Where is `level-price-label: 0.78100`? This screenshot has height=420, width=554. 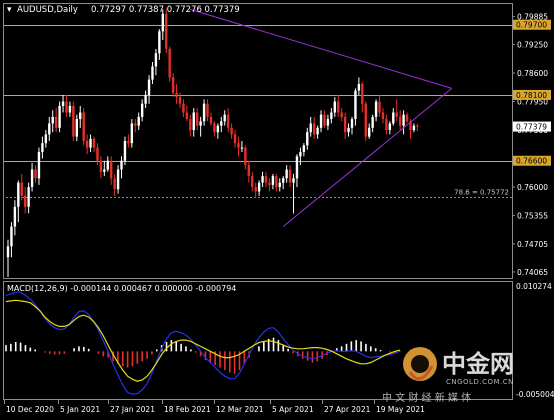
level-price-label: 0.78100 is located at coordinates (531, 95).